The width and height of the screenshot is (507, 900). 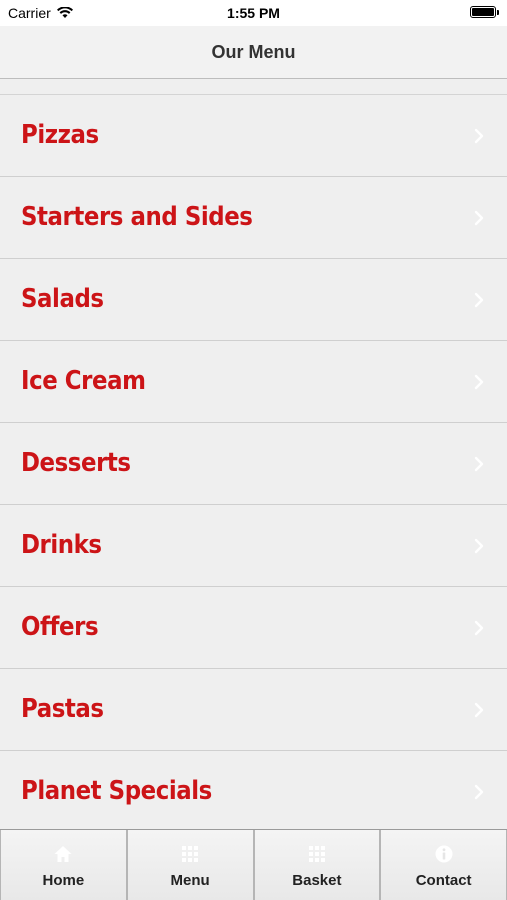 What do you see at coordinates (76, 463) in the screenshot?
I see `menu-item-label: Desserts` at bounding box center [76, 463].